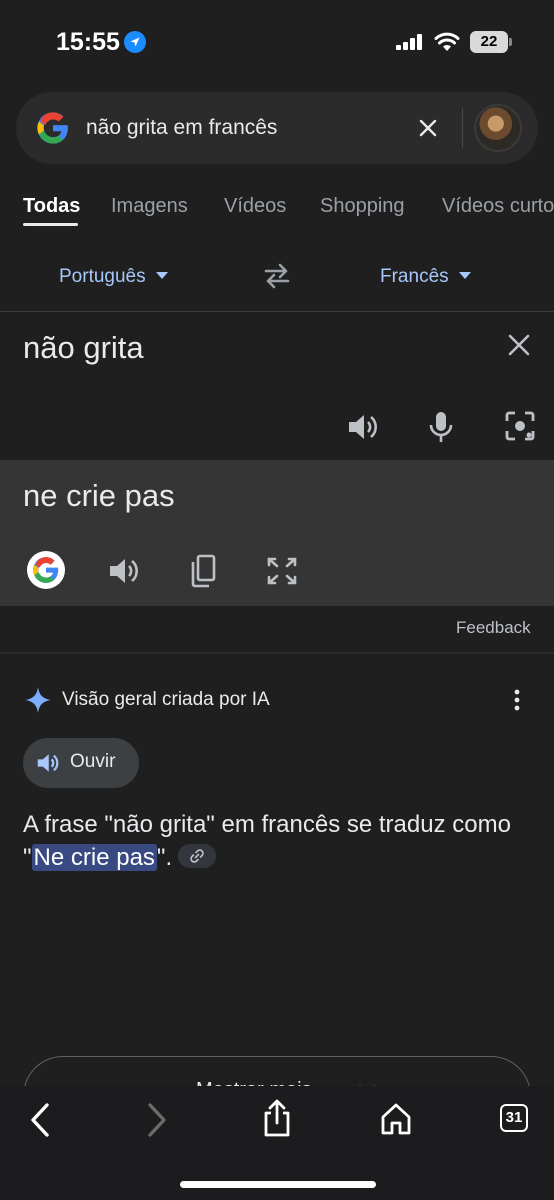 The image size is (554, 1200). Describe the element at coordinates (83, 348) in the screenshot. I see `source-text-input: não grita` at that location.